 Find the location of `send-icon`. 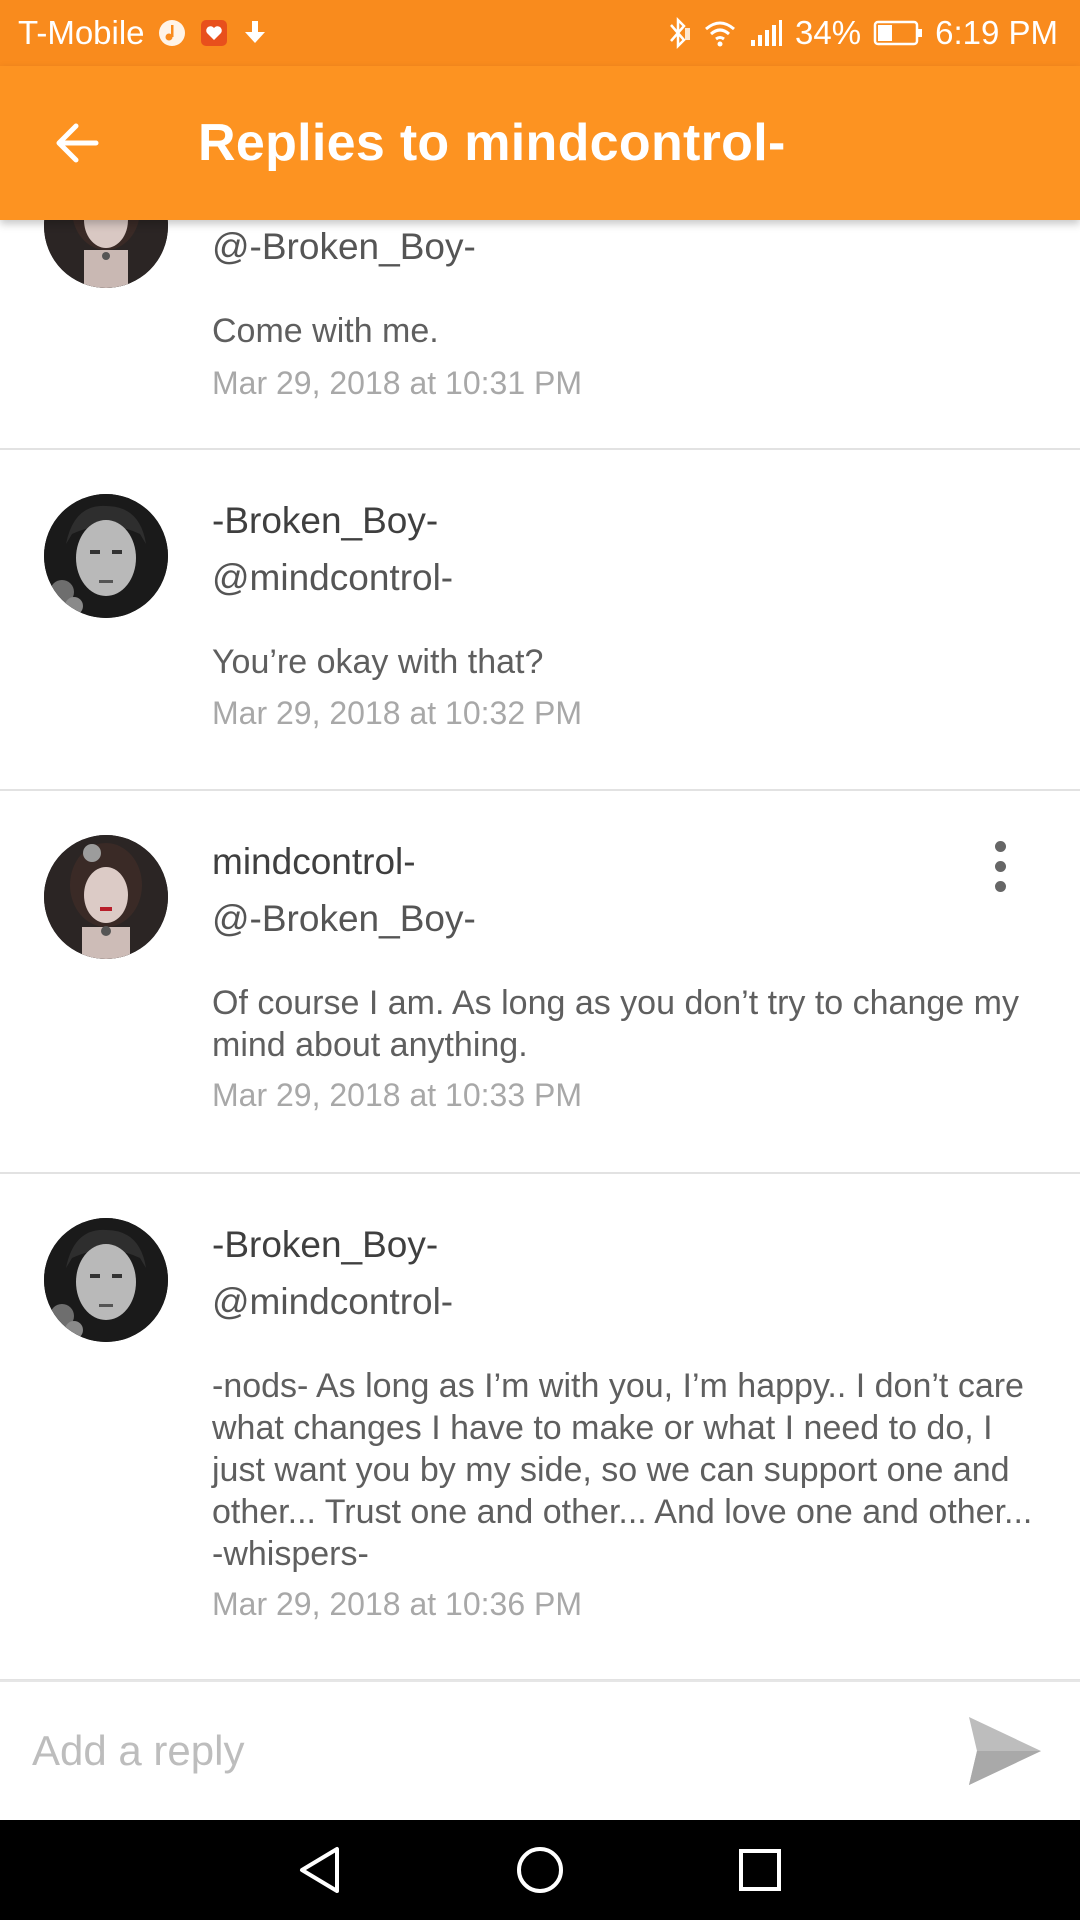

send-icon is located at coordinates (1005, 1751).